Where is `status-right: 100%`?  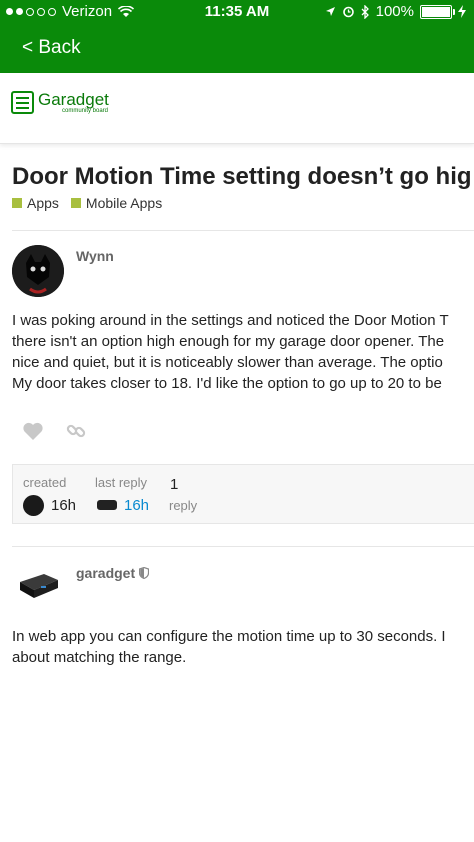
status-right: 100% is located at coordinates (395, 11).